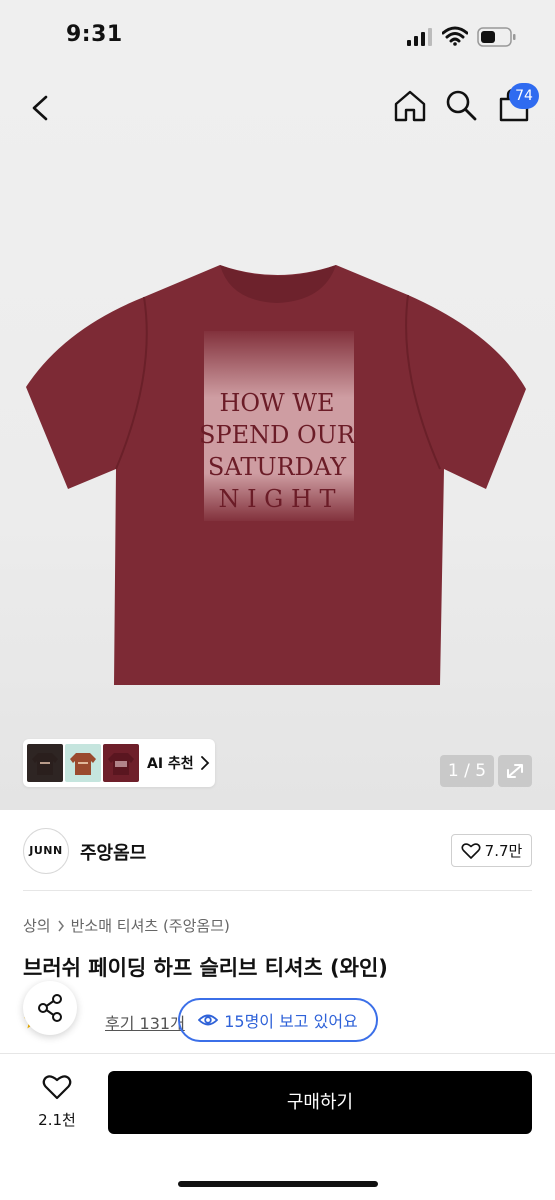 Image resolution: width=555 pixels, height=1200 pixels. Describe the element at coordinates (277, 435) in the screenshot. I see `print-line-2: SPEND OUR` at that location.